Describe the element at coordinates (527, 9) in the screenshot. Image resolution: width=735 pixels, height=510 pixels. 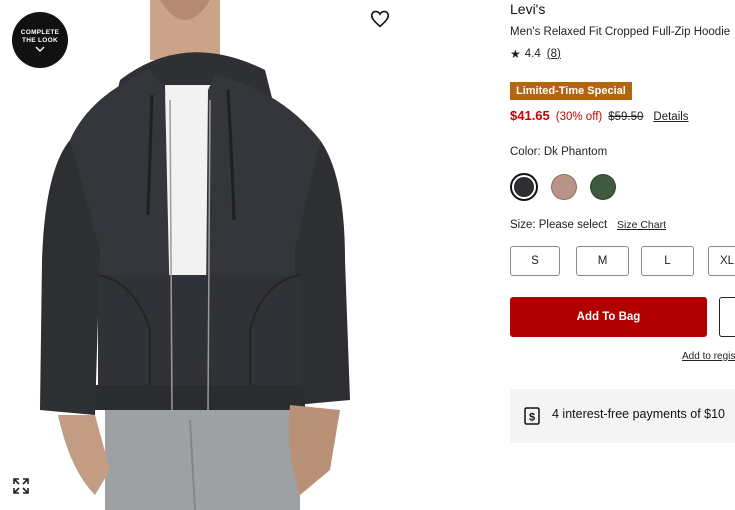
I see `brand-link: Levi's` at that location.